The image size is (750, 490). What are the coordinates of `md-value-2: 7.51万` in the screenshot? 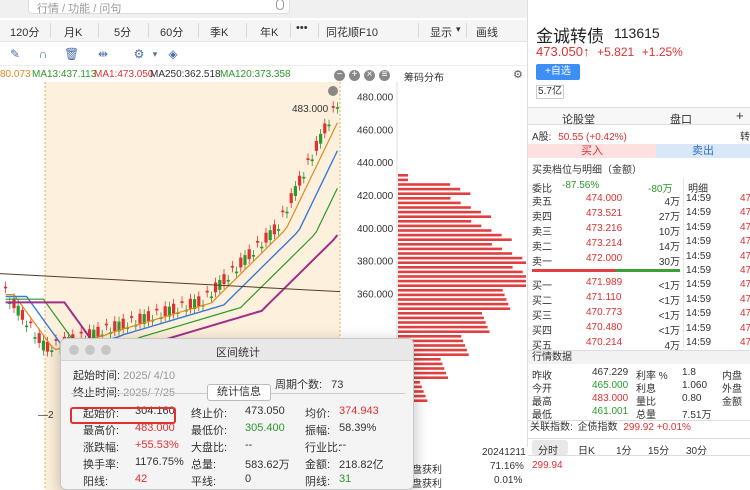 It's located at (697, 415).